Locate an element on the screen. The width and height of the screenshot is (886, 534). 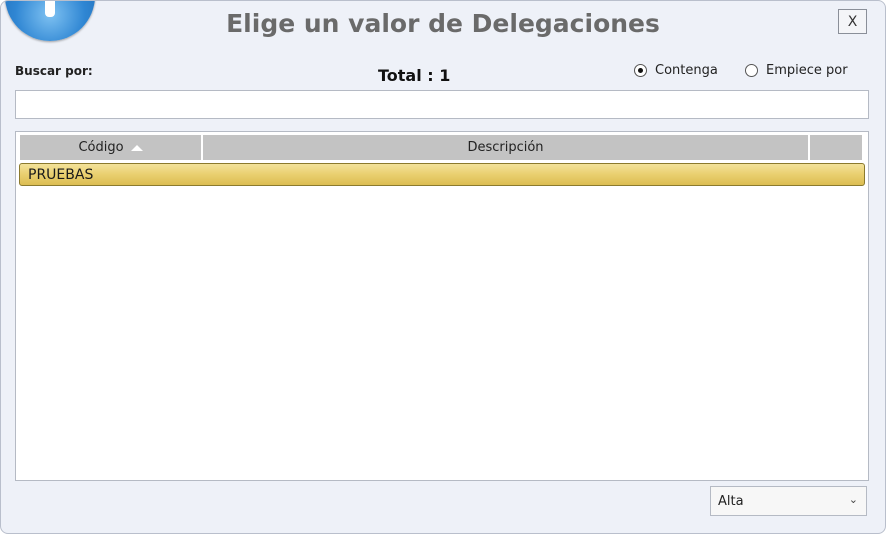
column-header-descripcion: Descripción is located at coordinates (506, 147).